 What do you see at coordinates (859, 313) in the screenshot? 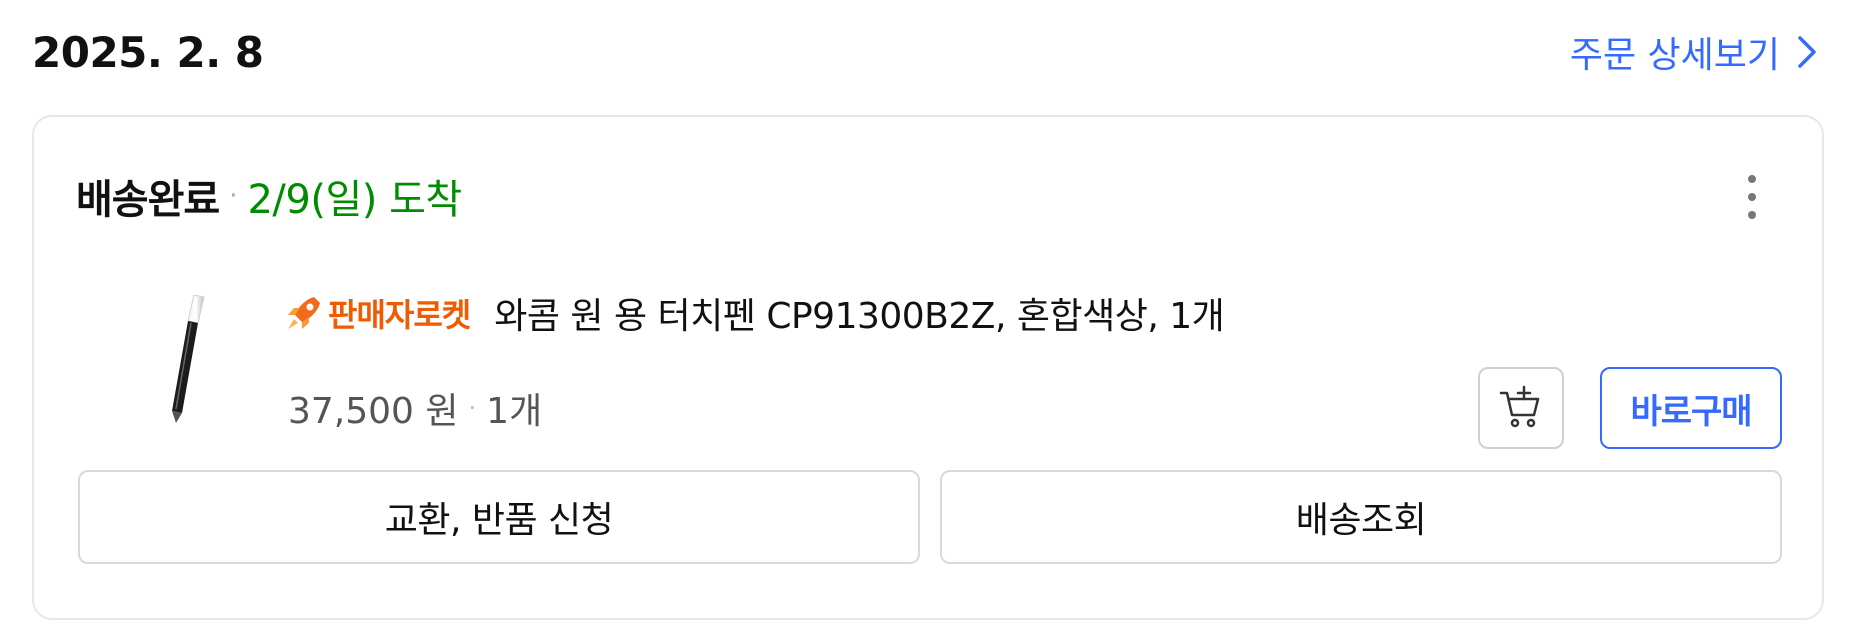
I see `product-name: 와콤 원 용 터치펜 CP91300B2Z, 혼합색상, 1개` at bounding box center [859, 313].